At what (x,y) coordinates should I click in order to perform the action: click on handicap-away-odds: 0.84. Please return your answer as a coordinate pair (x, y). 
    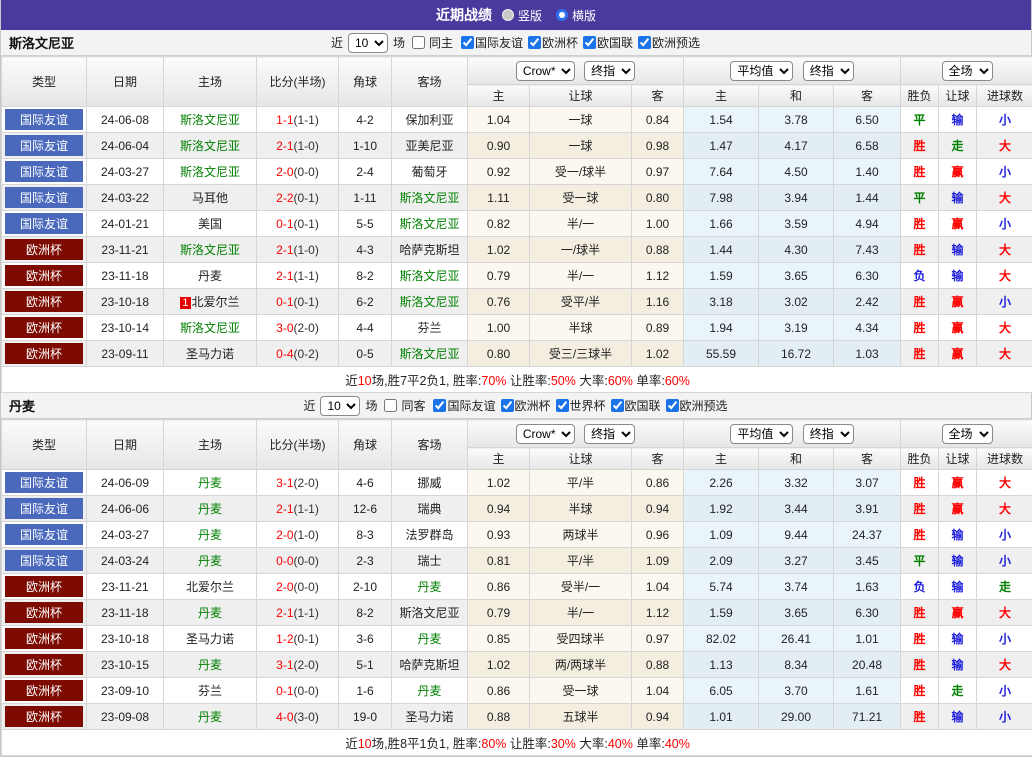
    Looking at the image, I should click on (658, 120).